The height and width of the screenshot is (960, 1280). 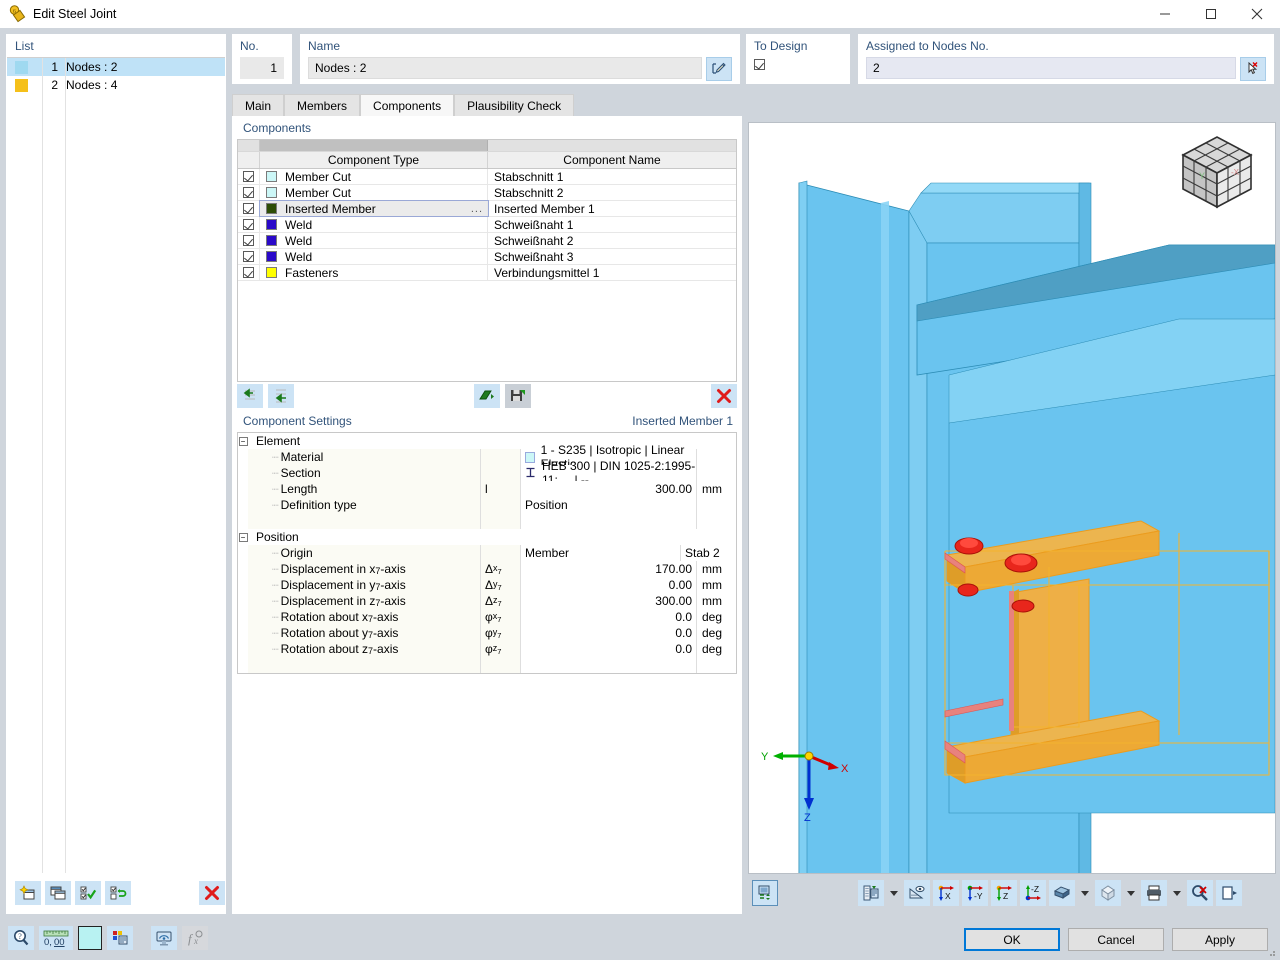 I want to click on view-in-neg-z-icon: -Z, so click(x=1033, y=893).